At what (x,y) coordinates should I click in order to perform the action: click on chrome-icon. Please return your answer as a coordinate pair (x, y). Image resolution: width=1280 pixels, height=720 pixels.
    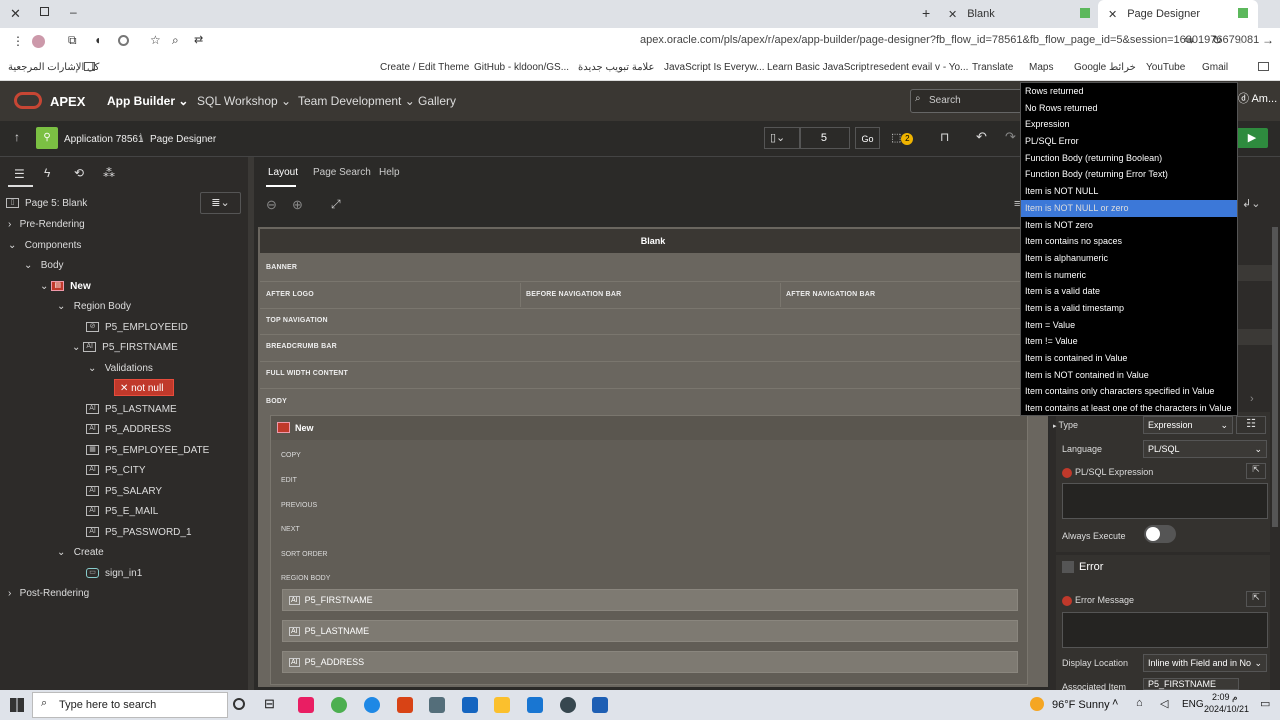
    Looking at the image, I should click on (339, 705).